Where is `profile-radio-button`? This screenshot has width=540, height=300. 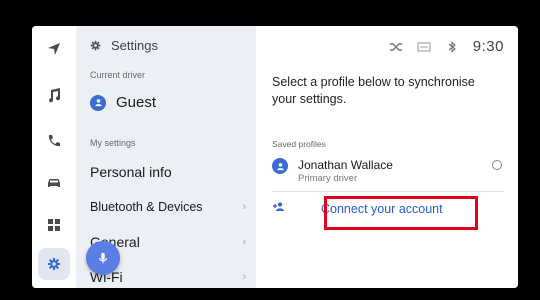 profile-radio-button is located at coordinates (497, 165).